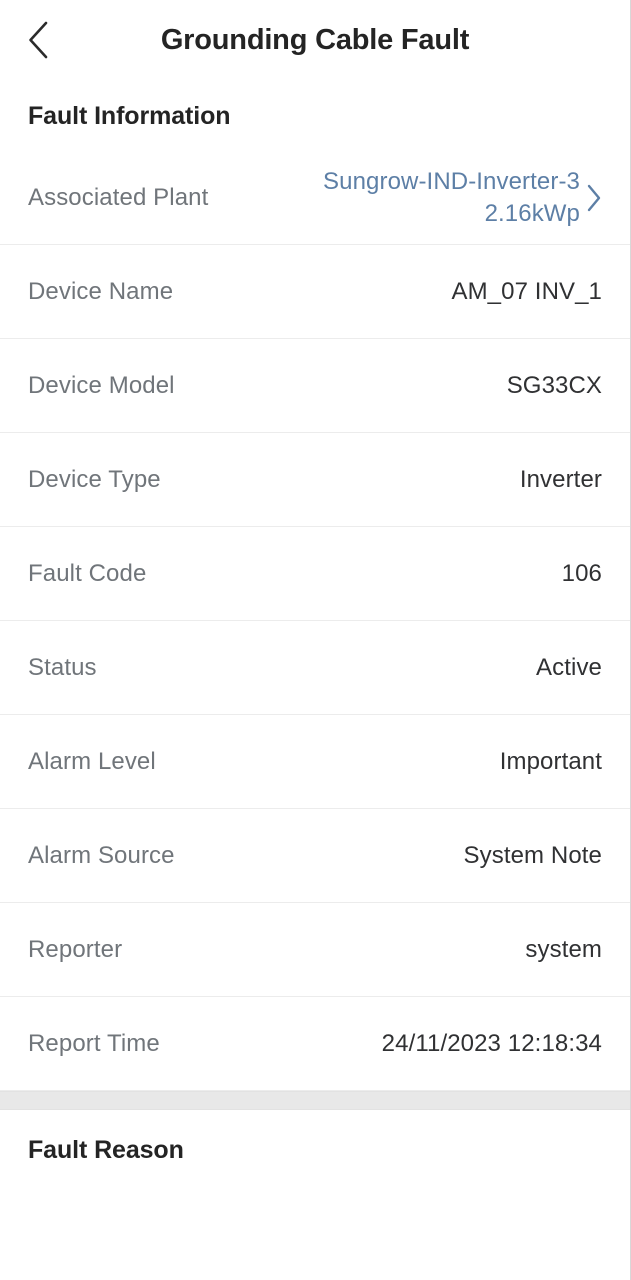 The height and width of the screenshot is (1280, 631). What do you see at coordinates (315, 574) in the screenshot?
I see `info-row-fault-code: Fault Code 106` at bounding box center [315, 574].